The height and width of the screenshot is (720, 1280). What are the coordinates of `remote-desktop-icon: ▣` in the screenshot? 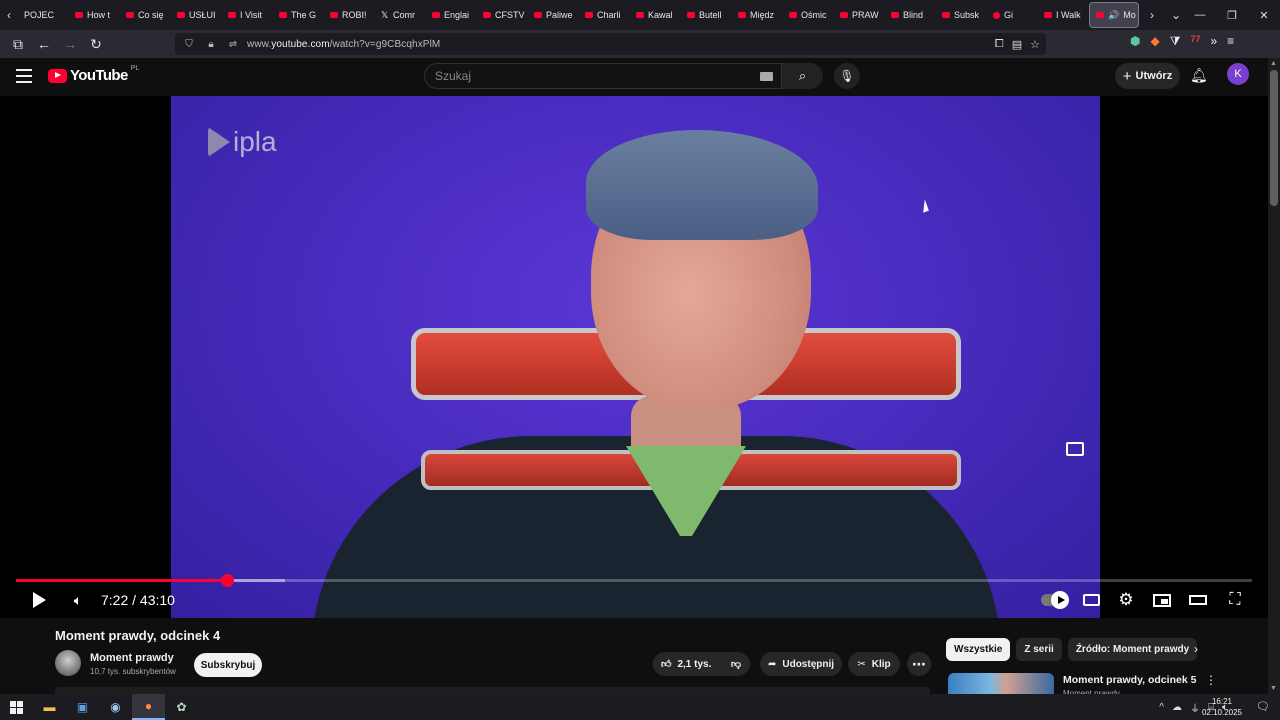 It's located at (82, 707).